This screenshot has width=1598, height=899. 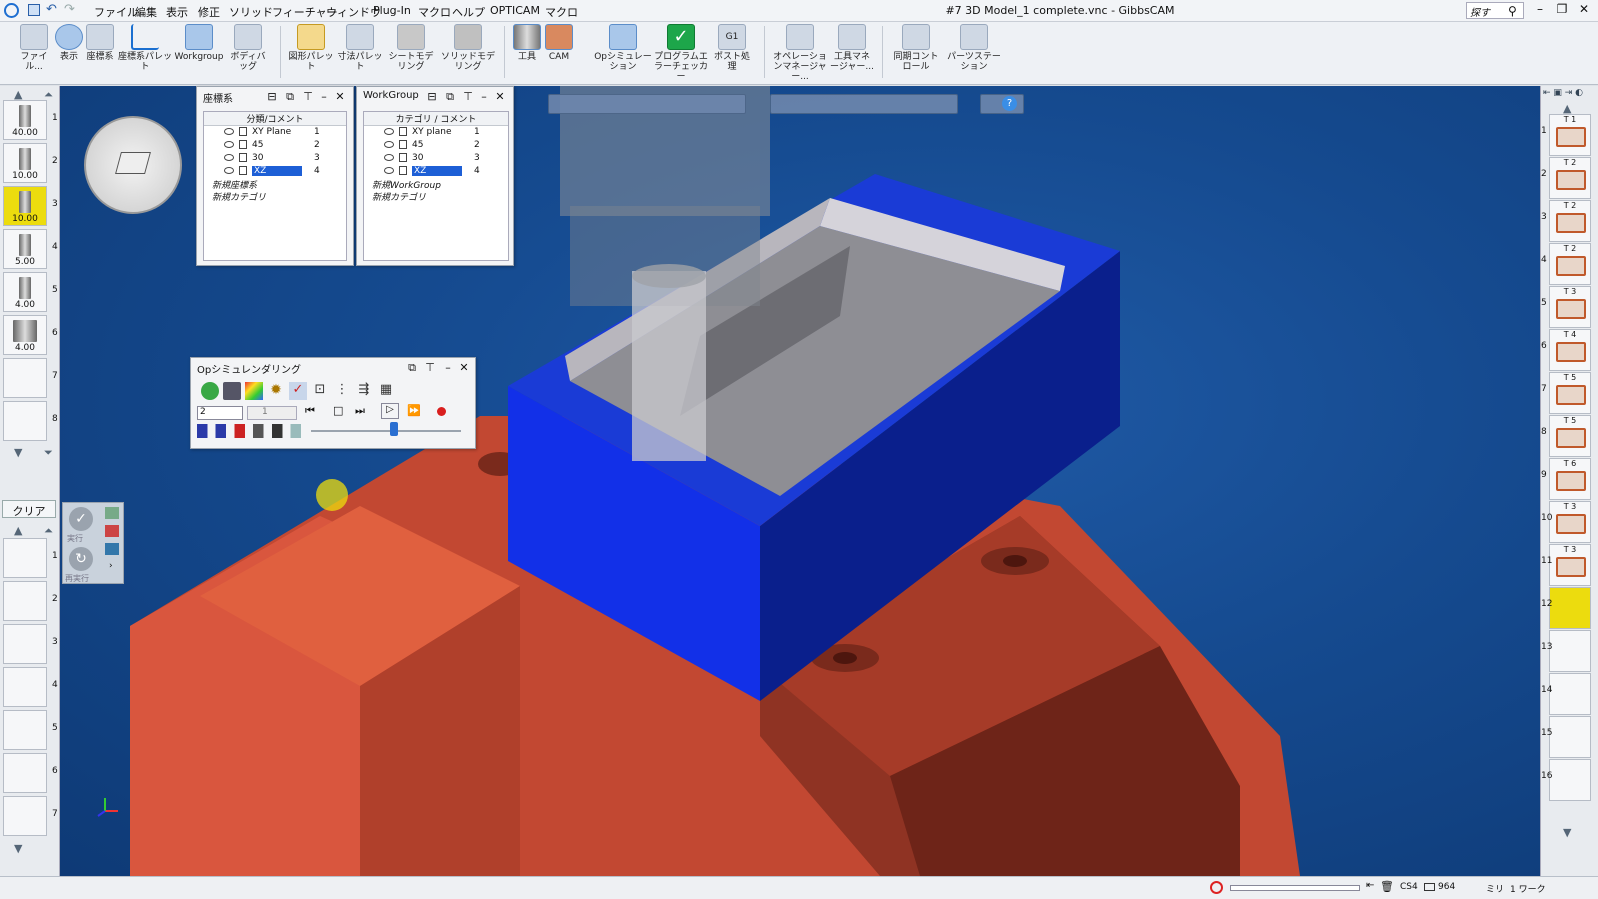 What do you see at coordinates (30, 558) in the screenshot?
I see `op-slot: 1` at bounding box center [30, 558].